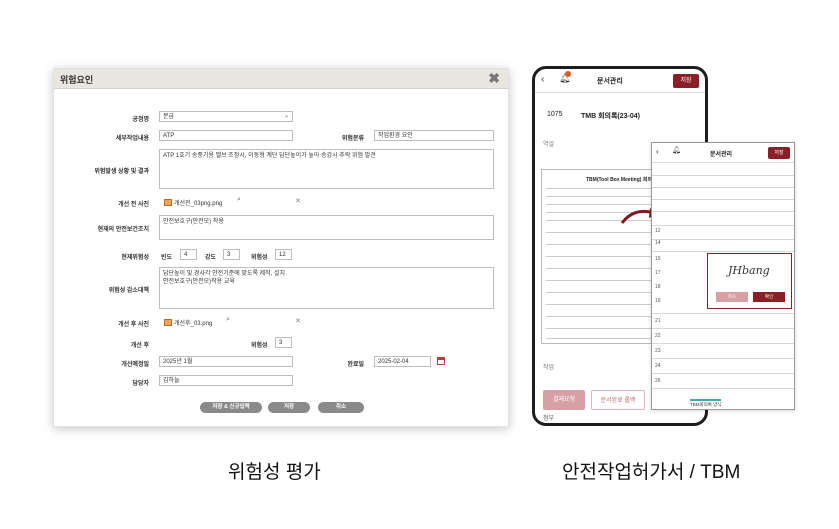  I want to click on bell-icon: 🔔︎, so click(676, 150).